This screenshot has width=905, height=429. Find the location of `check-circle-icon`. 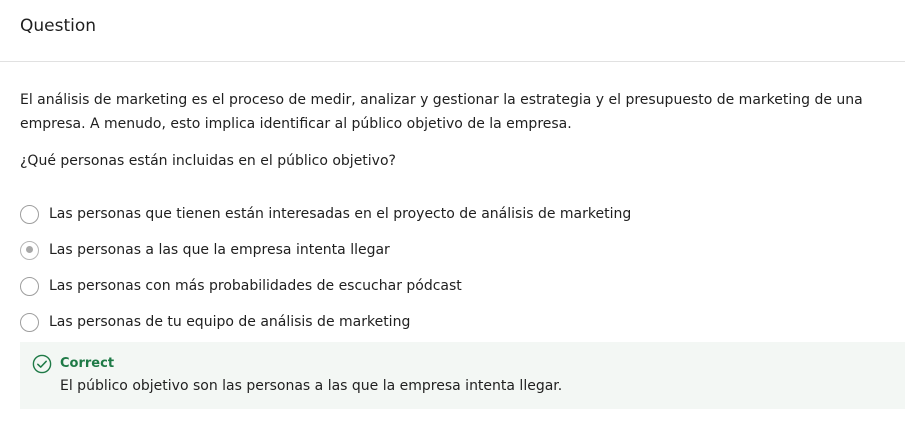

check-circle-icon is located at coordinates (42, 364).